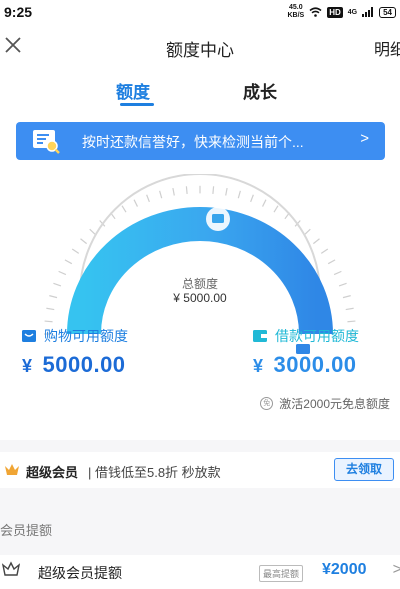 This screenshot has width=400, height=589. Describe the element at coordinates (26, 530) in the screenshot. I see `section-title: 会员提额` at that location.